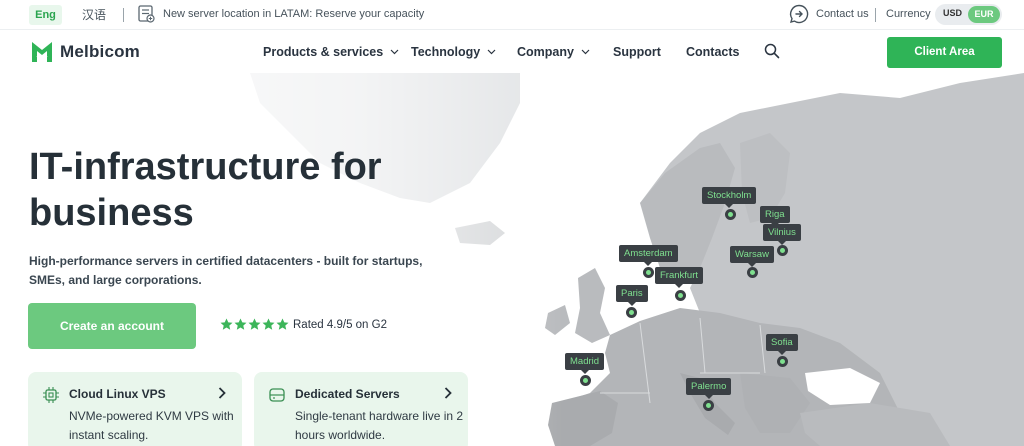  I want to click on map-label-warsaw: Warsaw, so click(752, 256).